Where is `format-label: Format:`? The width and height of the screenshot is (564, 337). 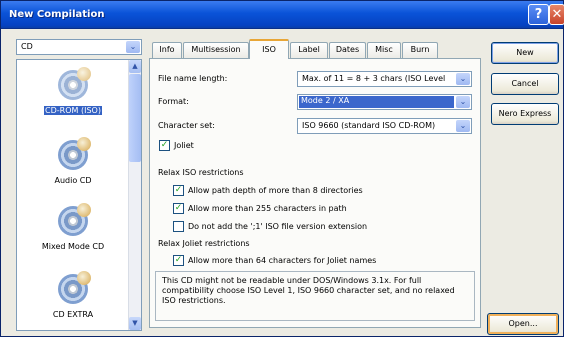 format-label: Format: is located at coordinates (173, 101).